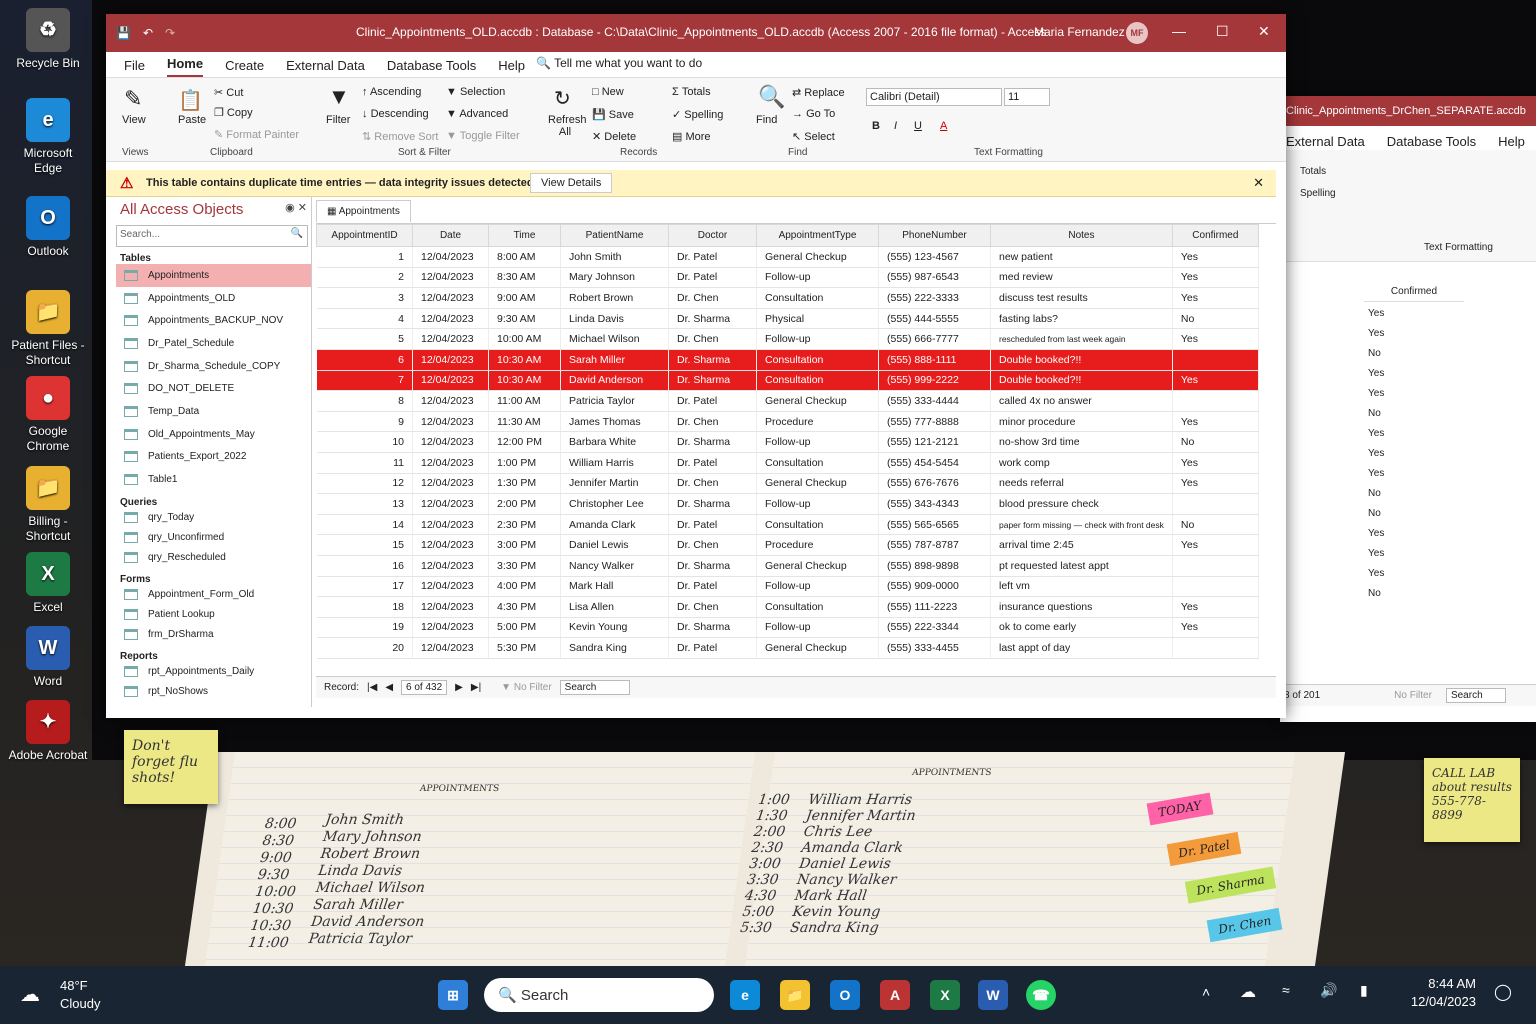 The height and width of the screenshot is (1024, 1536). I want to click on nav-item: rpt_Appointments_Daily, so click(213, 672).